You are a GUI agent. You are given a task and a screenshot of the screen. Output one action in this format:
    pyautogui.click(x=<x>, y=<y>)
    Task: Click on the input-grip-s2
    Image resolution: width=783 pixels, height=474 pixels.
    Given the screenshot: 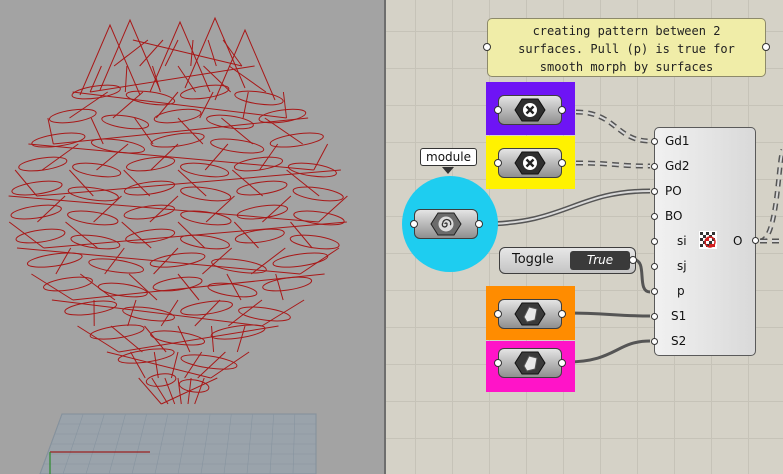 What is the action you would take?
    pyautogui.click(x=654, y=341)
    